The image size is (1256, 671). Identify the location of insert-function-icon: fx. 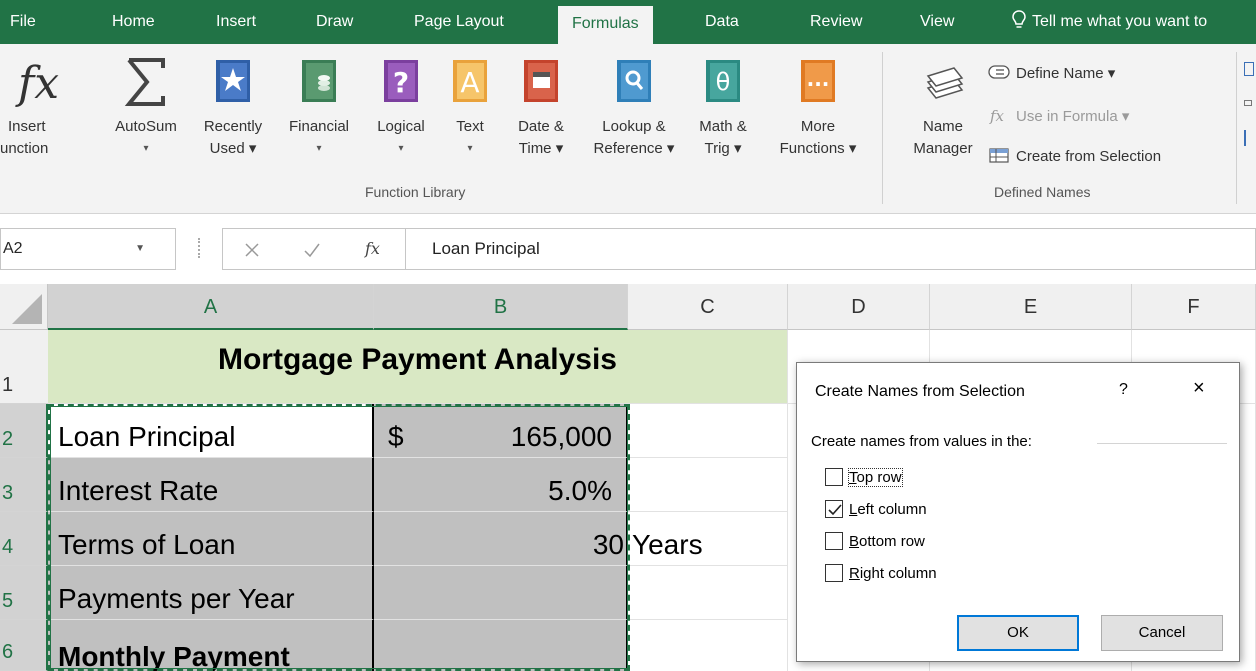
(374, 248).